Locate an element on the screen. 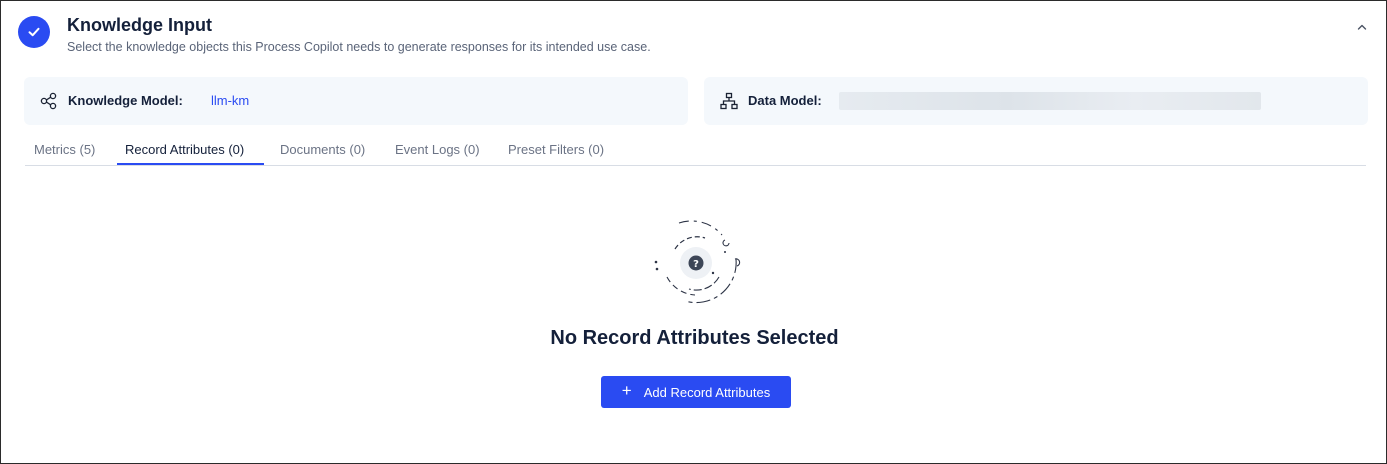 The image size is (1387, 464). tab-event-logs: Event Logs (0) is located at coordinates (437, 149).